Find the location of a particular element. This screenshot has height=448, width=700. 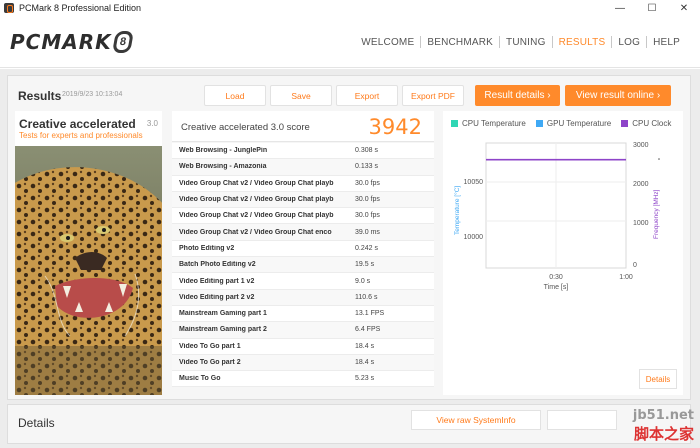

export-pdf-button: Export PDF is located at coordinates (433, 95).